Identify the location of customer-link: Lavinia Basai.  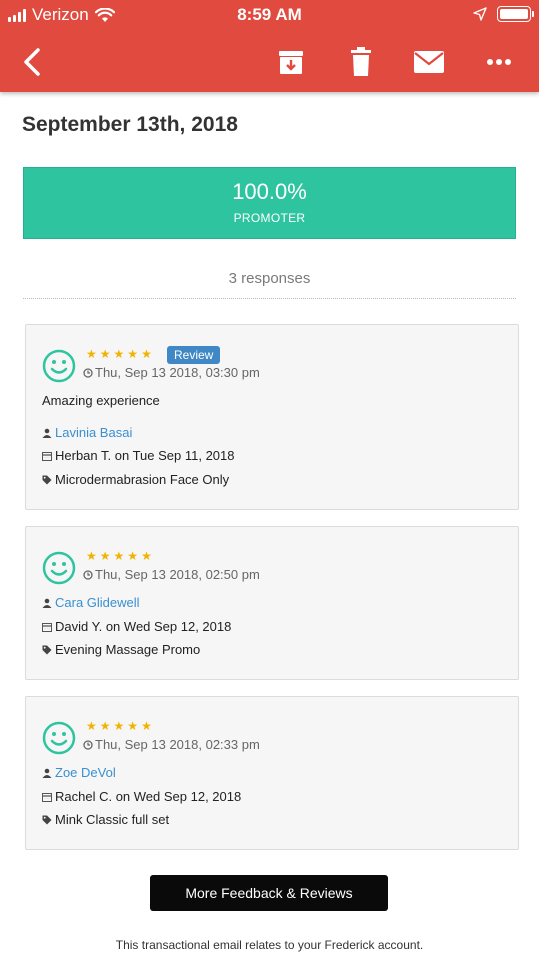
(93, 432).